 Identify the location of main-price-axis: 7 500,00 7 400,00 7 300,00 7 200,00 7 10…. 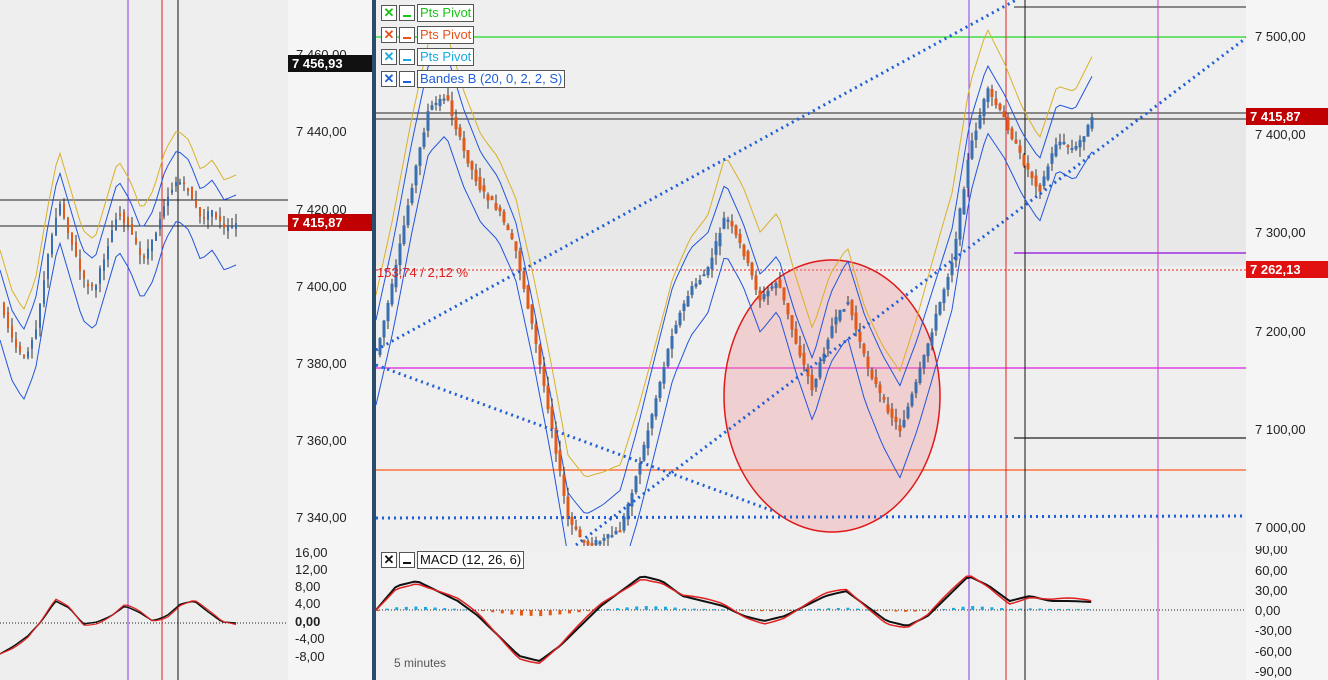
(1287, 273).